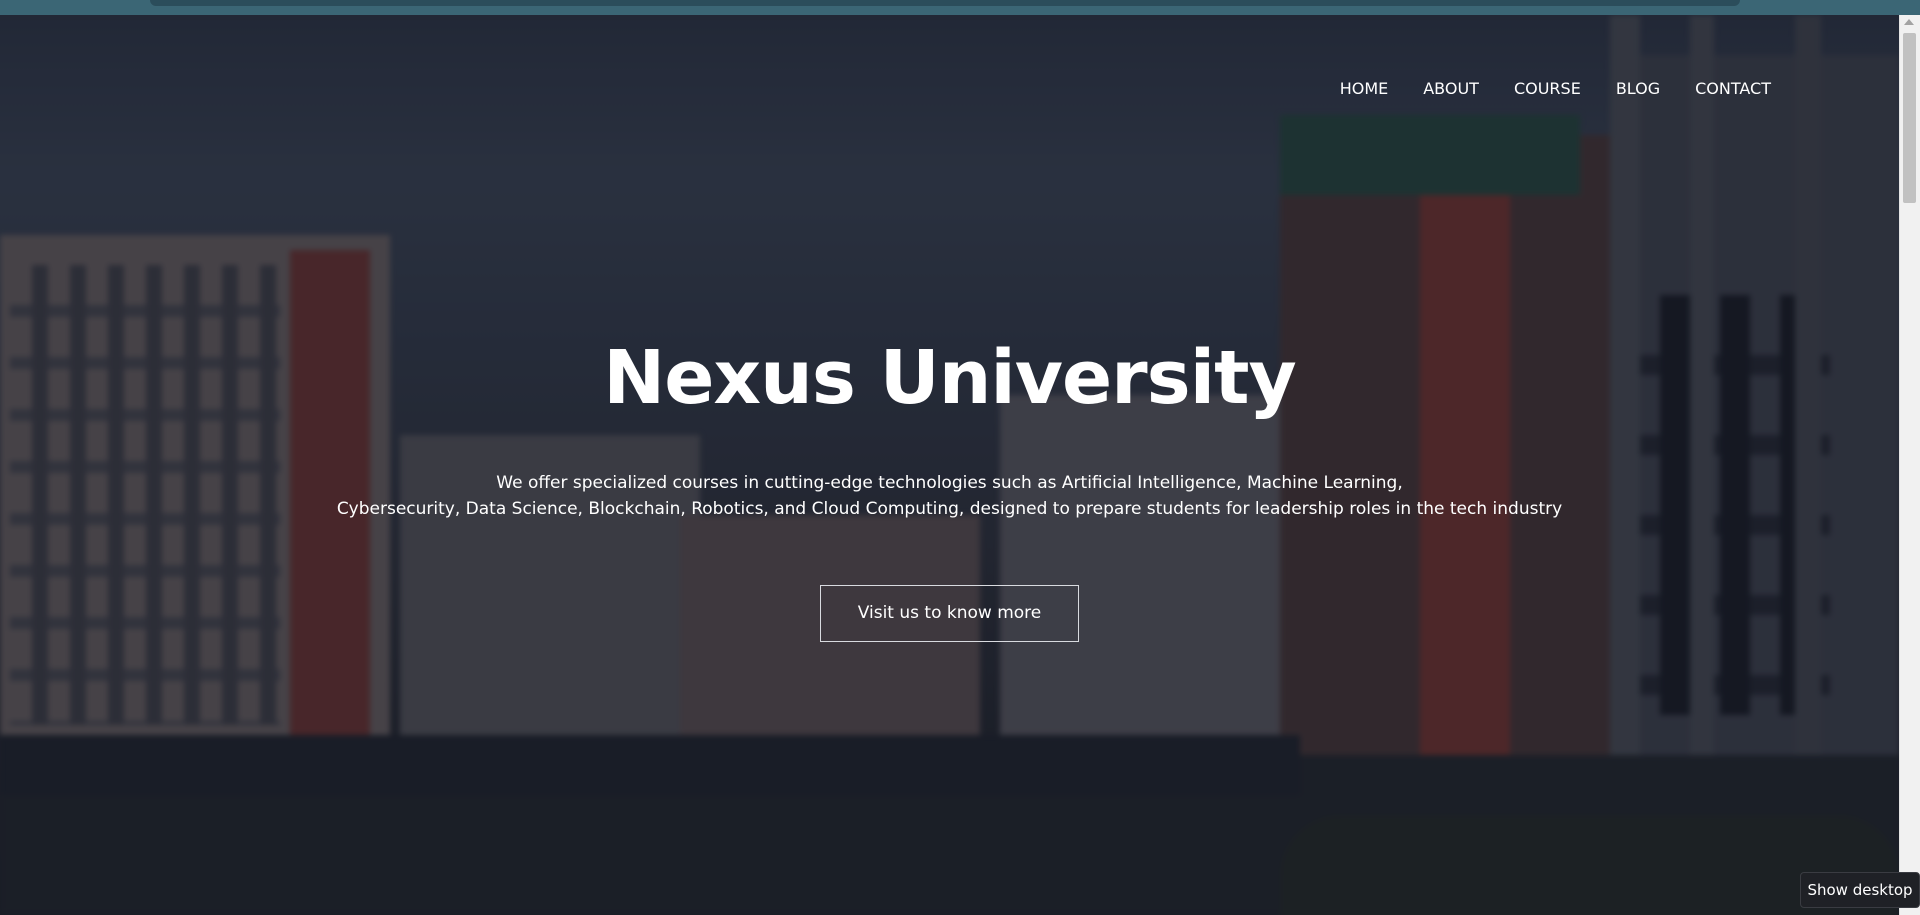 The image size is (1920, 915). I want to click on scrollbar-thumb, so click(1909, 118).